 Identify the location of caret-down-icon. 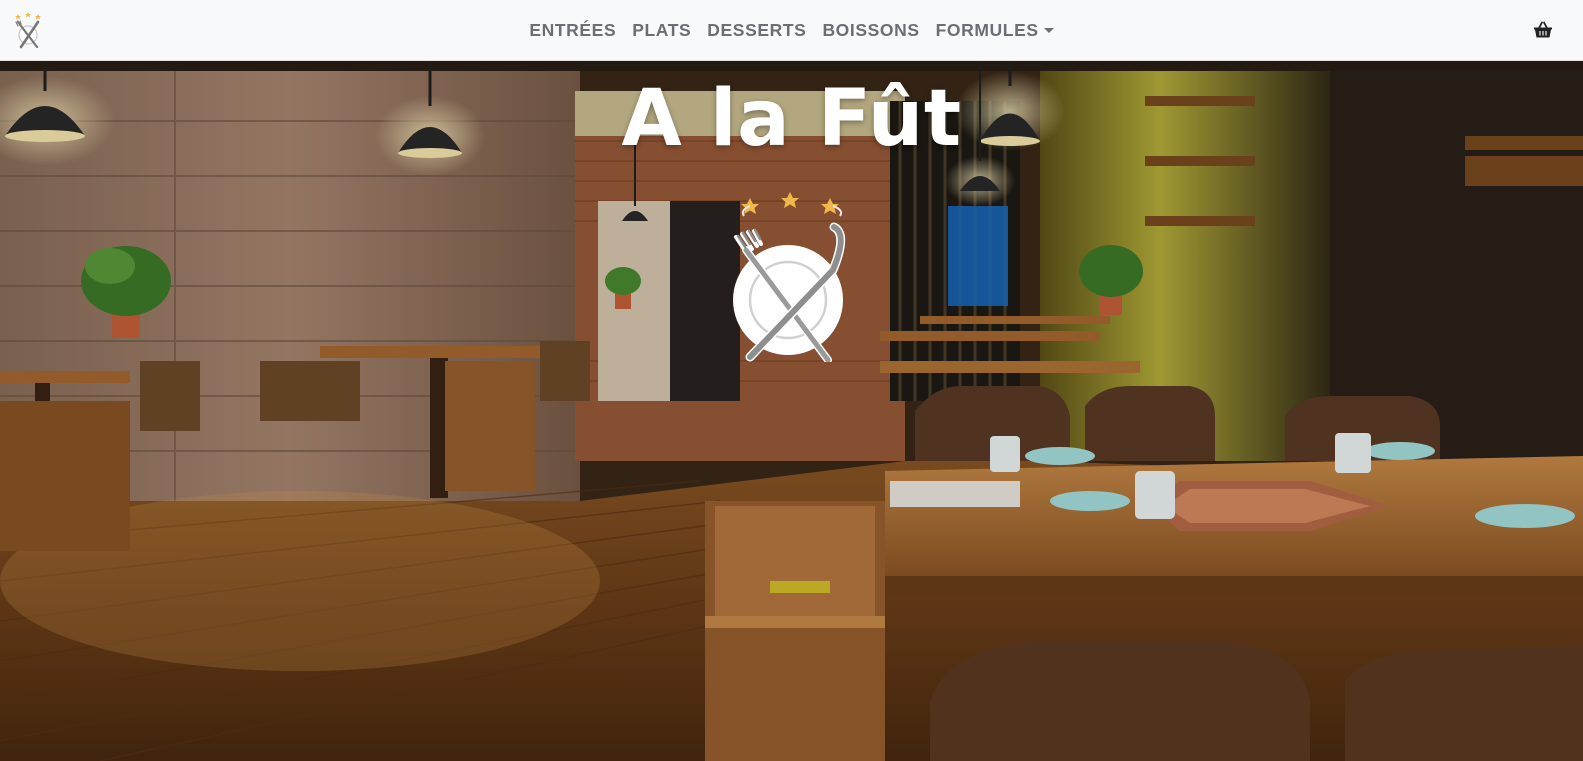
(1048, 30).